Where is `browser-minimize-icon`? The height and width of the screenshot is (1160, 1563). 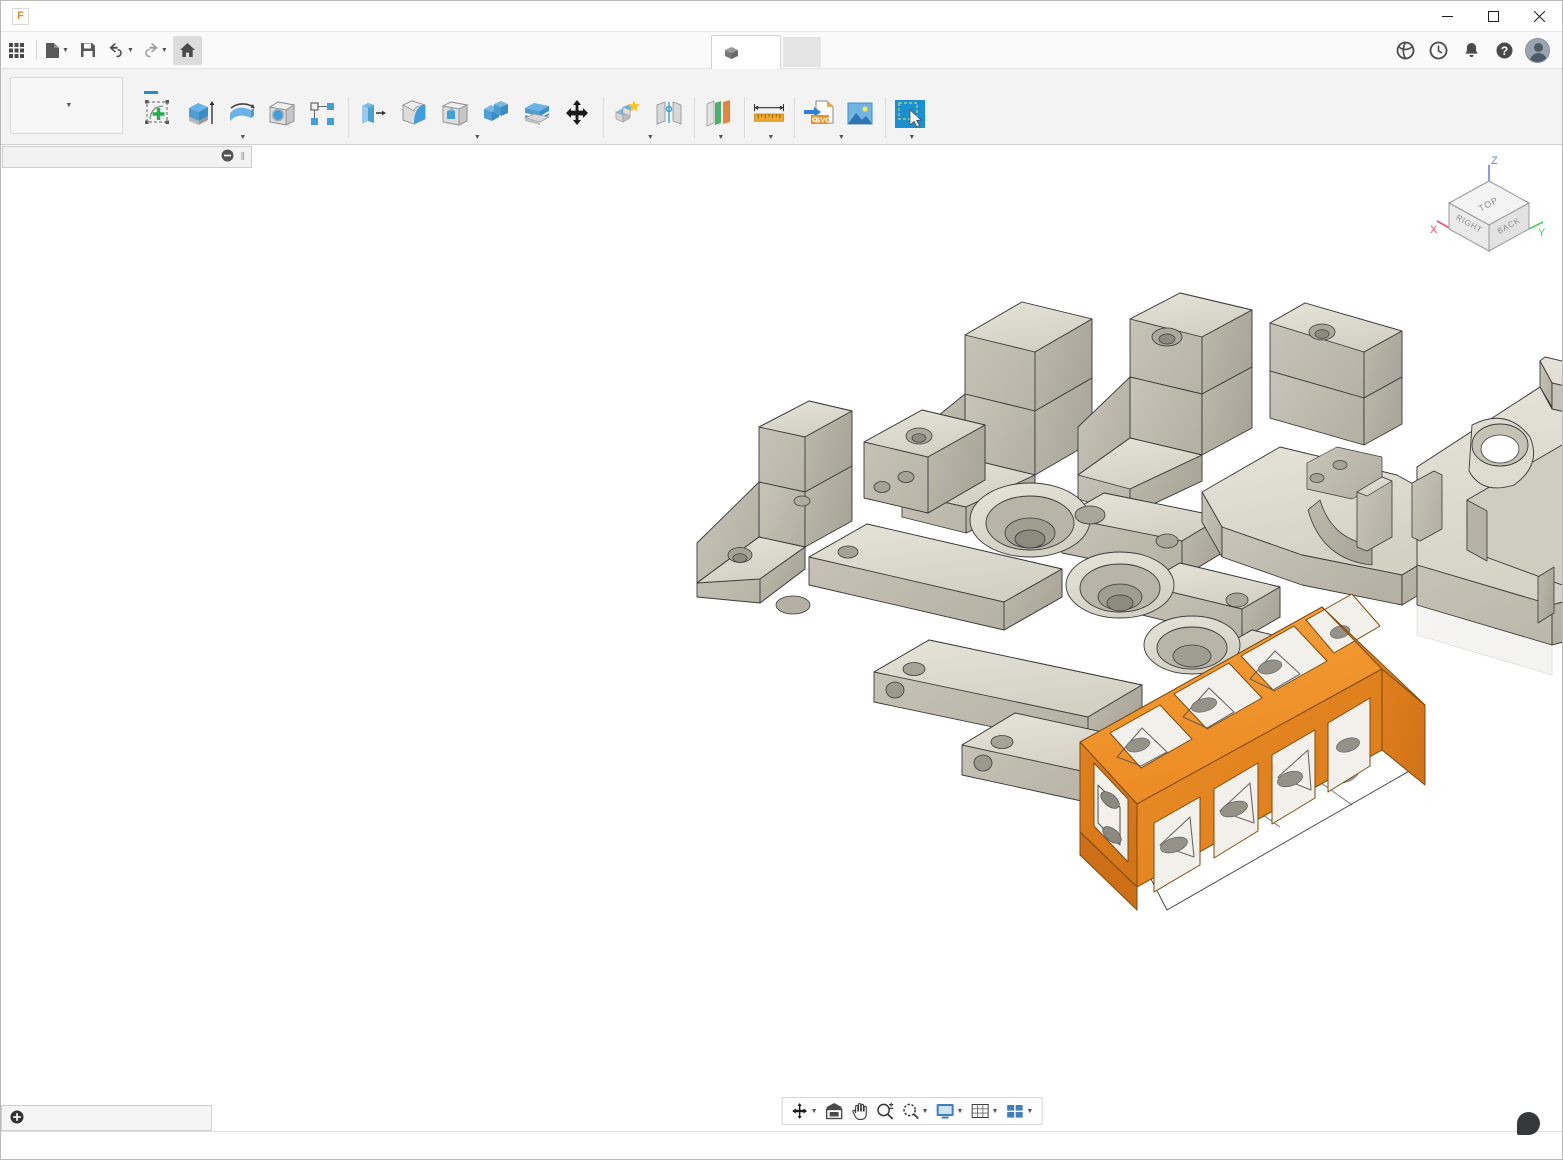
browser-minimize-icon is located at coordinates (227, 157).